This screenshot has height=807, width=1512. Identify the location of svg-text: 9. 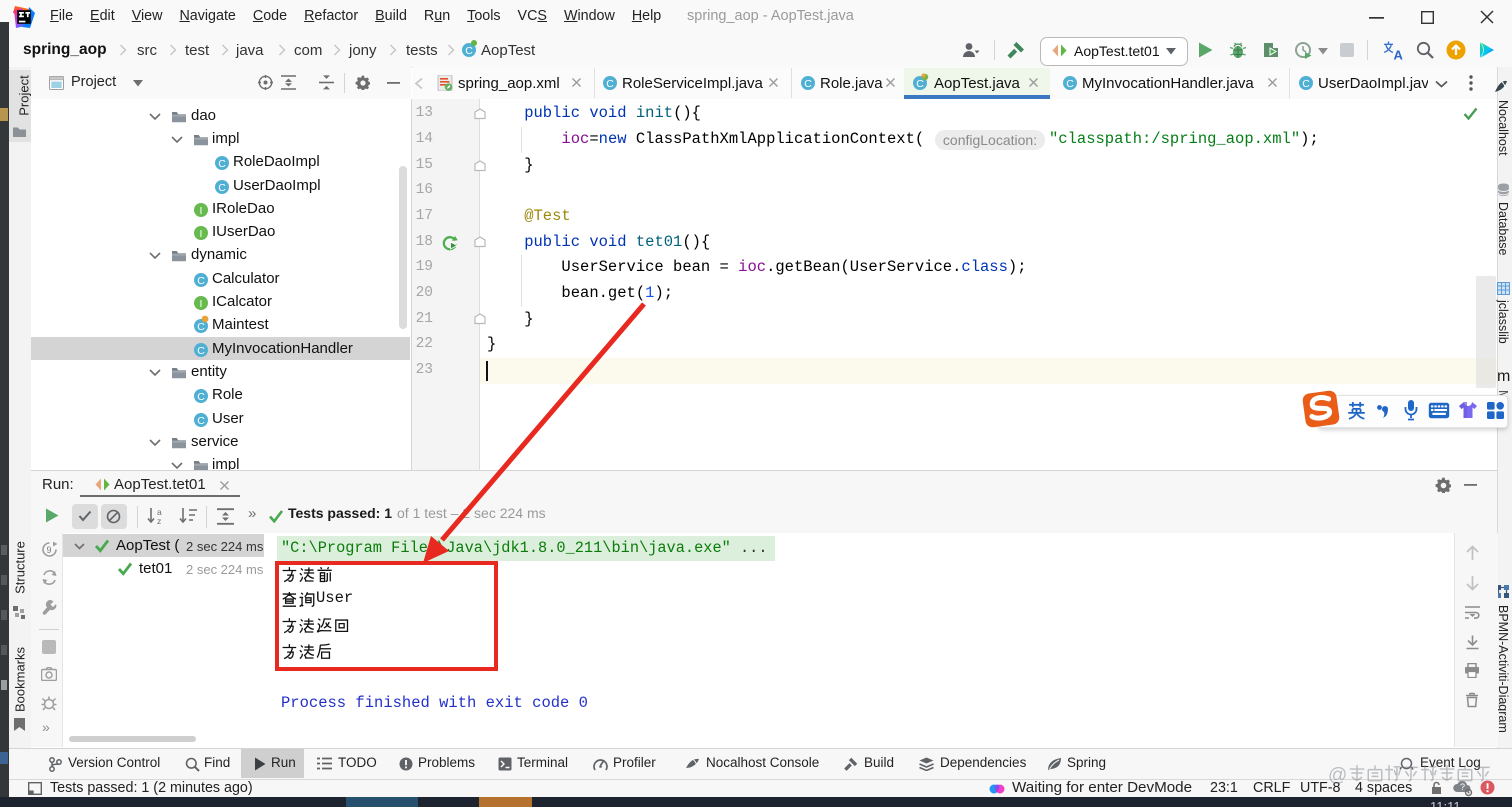
(49, 550).